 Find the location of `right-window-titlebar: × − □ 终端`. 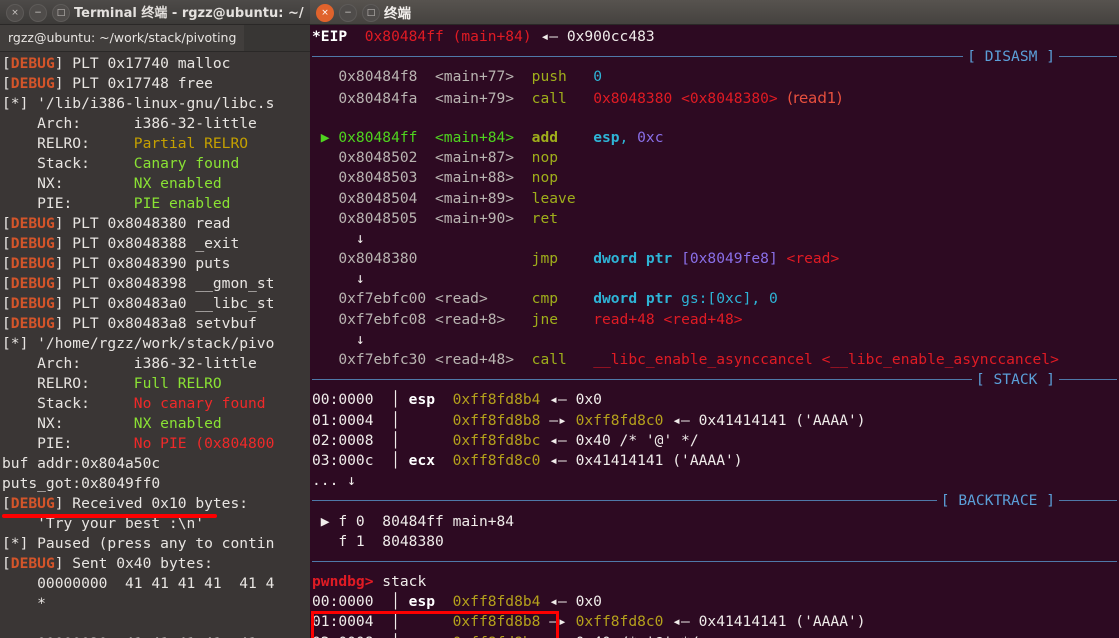

right-window-titlebar: × − □ 终端 is located at coordinates (714, 12).